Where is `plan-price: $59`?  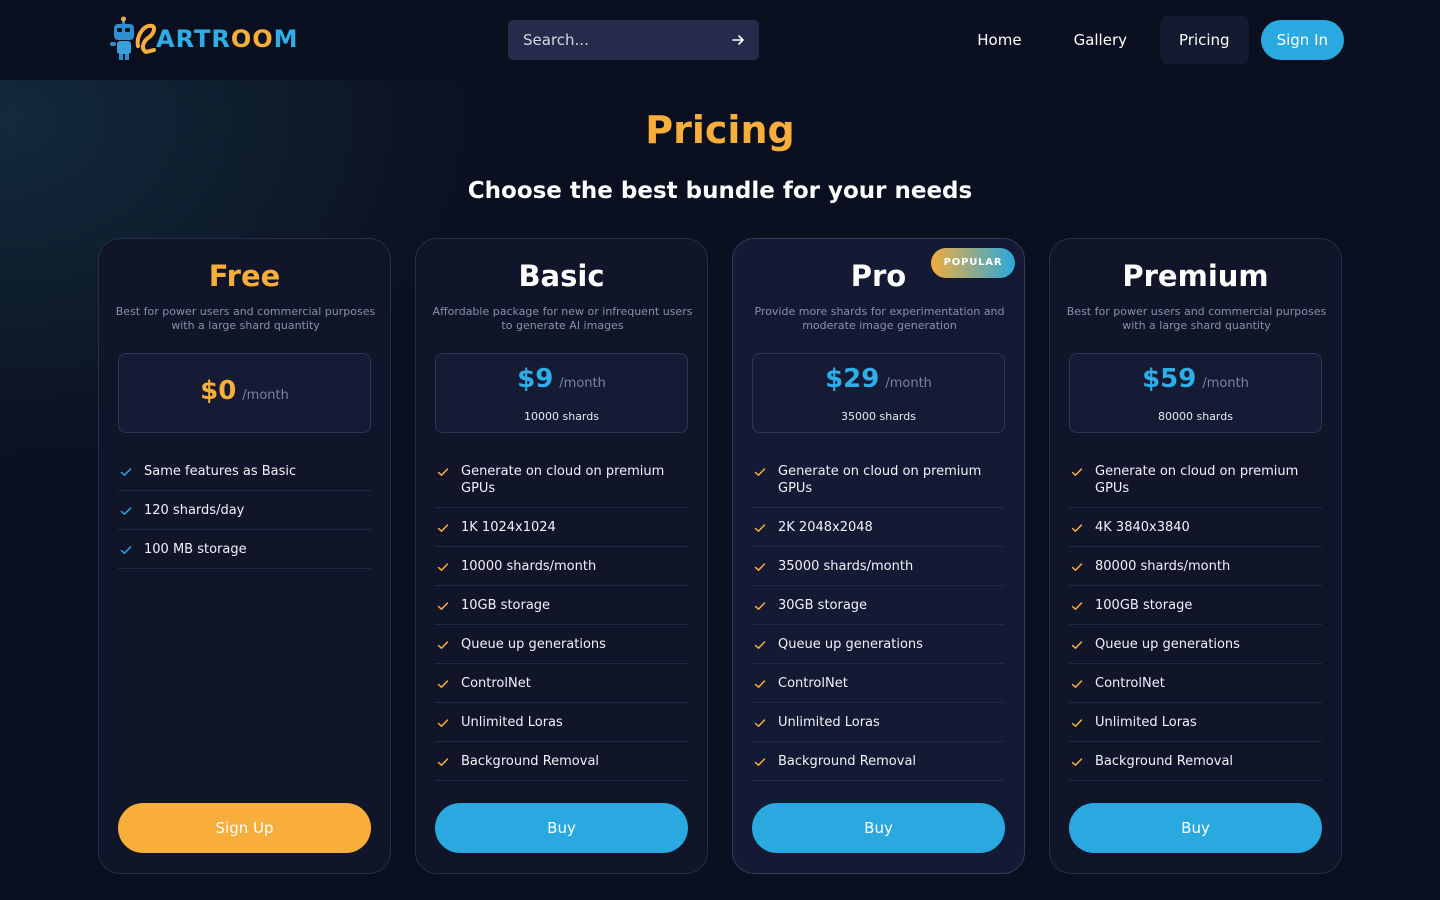
plan-price: $59 is located at coordinates (1169, 379).